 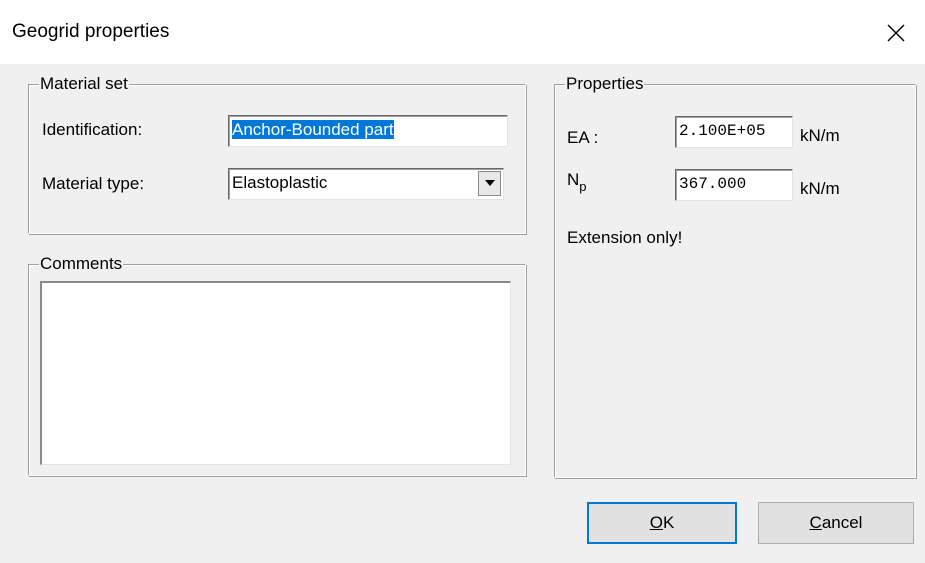 I want to click on ea-input: 2.100E+05, so click(x=734, y=132).